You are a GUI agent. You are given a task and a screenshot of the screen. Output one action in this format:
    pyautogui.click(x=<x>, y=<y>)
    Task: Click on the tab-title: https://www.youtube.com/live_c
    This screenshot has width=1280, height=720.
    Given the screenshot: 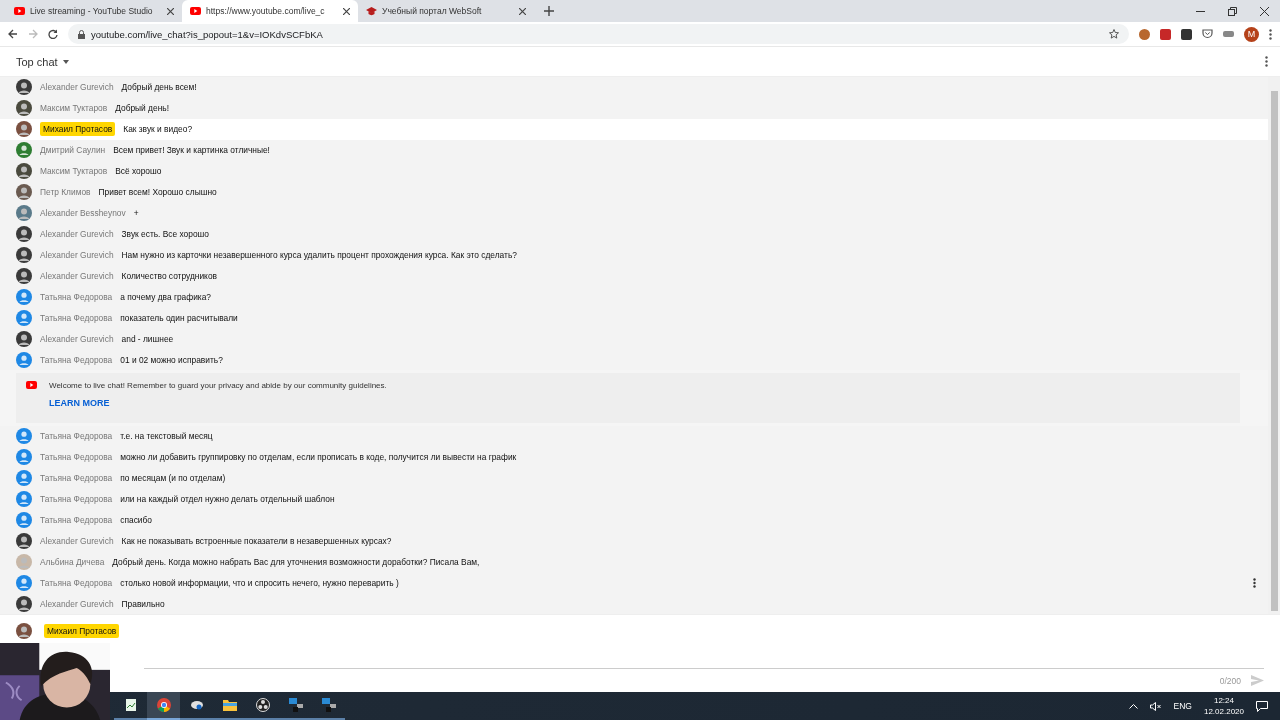 What is the action you would take?
    pyautogui.click(x=266, y=11)
    